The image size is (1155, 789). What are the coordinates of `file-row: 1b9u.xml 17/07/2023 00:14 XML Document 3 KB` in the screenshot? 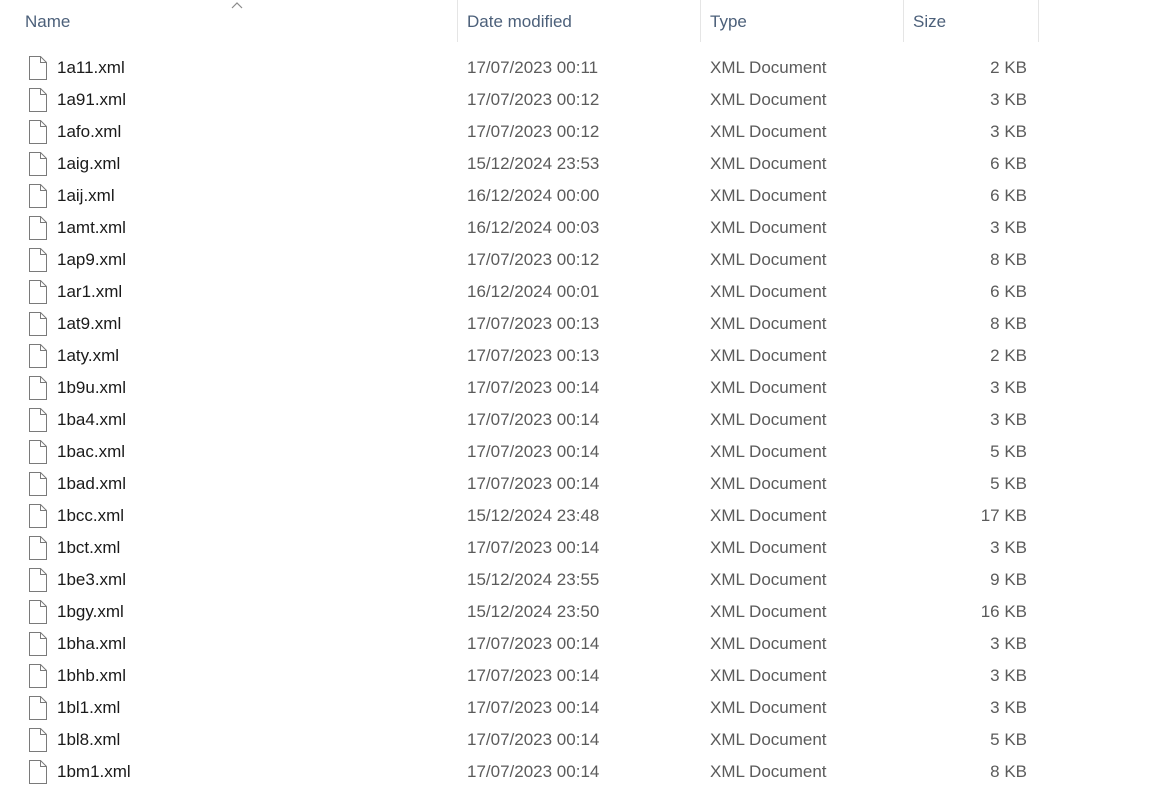 It's located at (520, 388).